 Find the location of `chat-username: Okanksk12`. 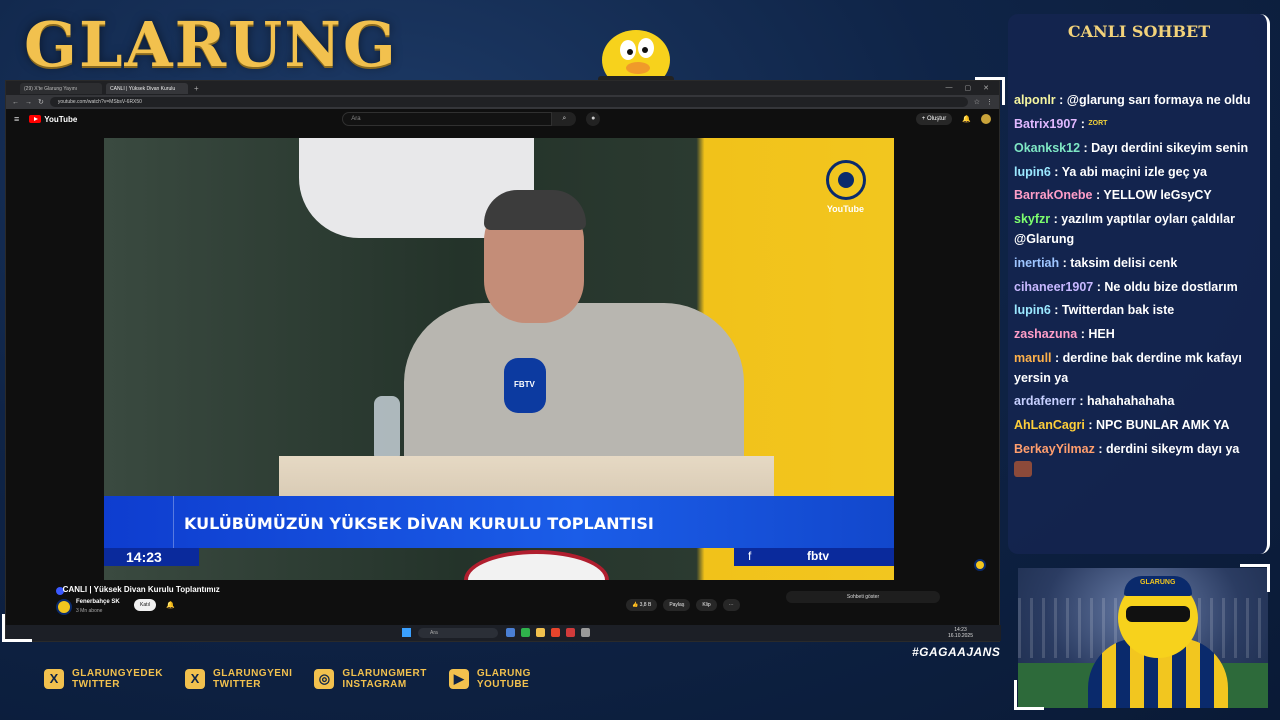

chat-username: Okanksk12 is located at coordinates (1047, 148).